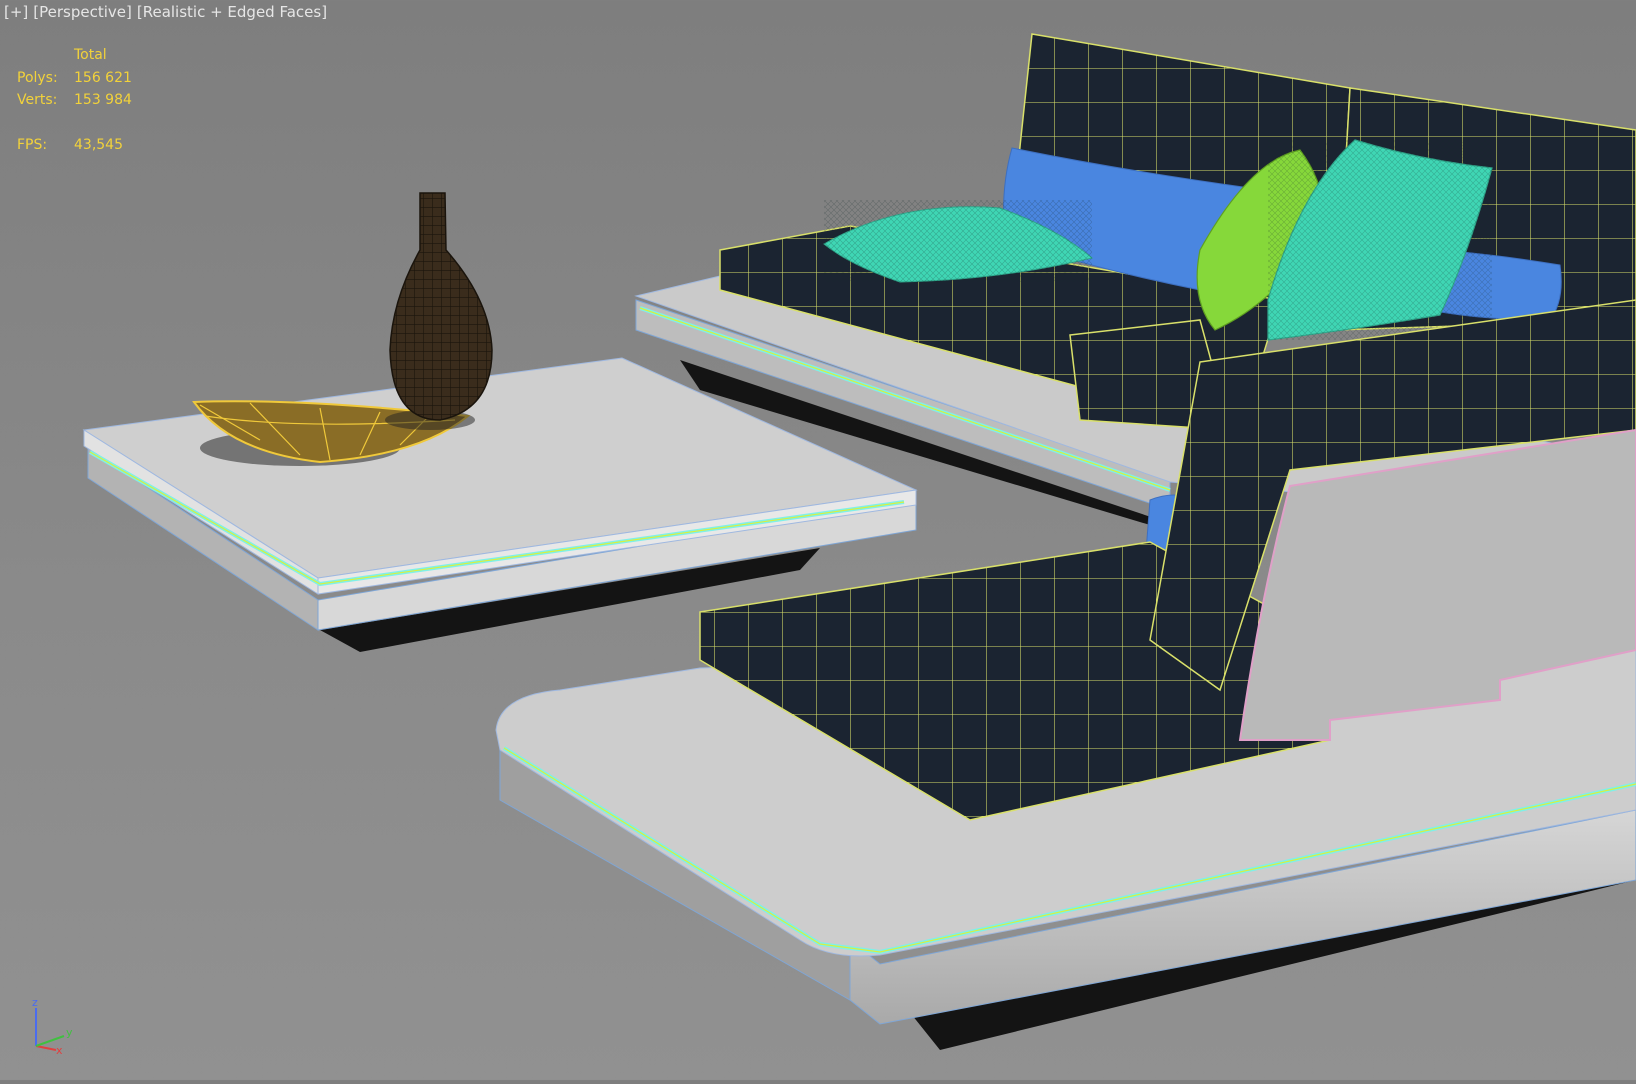  What do you see at coordinates (59, 1050) in the screenshot?
I see `gizmo-x-label: x` at bounding box center [59, 1050].